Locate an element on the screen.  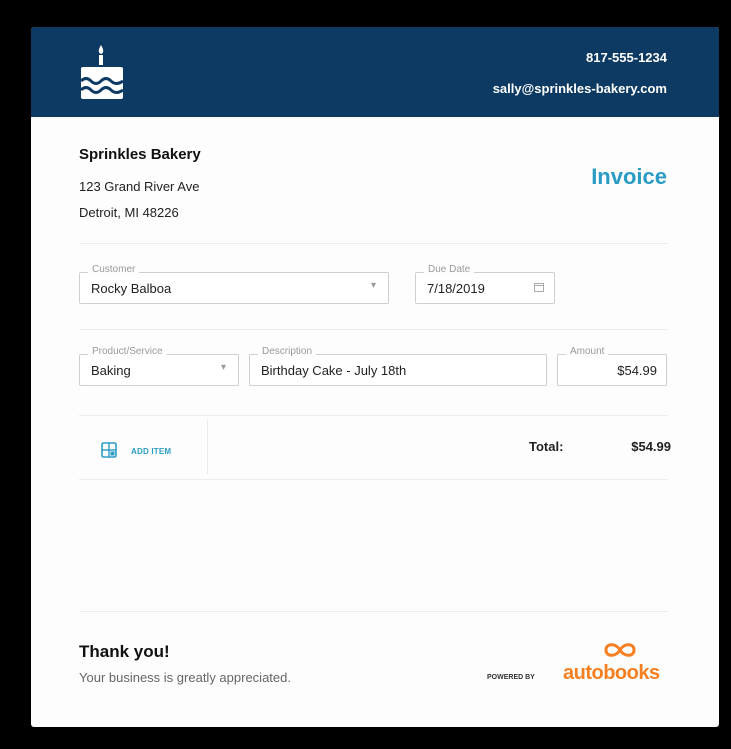
add-item-icon is located at coordinates (109, 450).